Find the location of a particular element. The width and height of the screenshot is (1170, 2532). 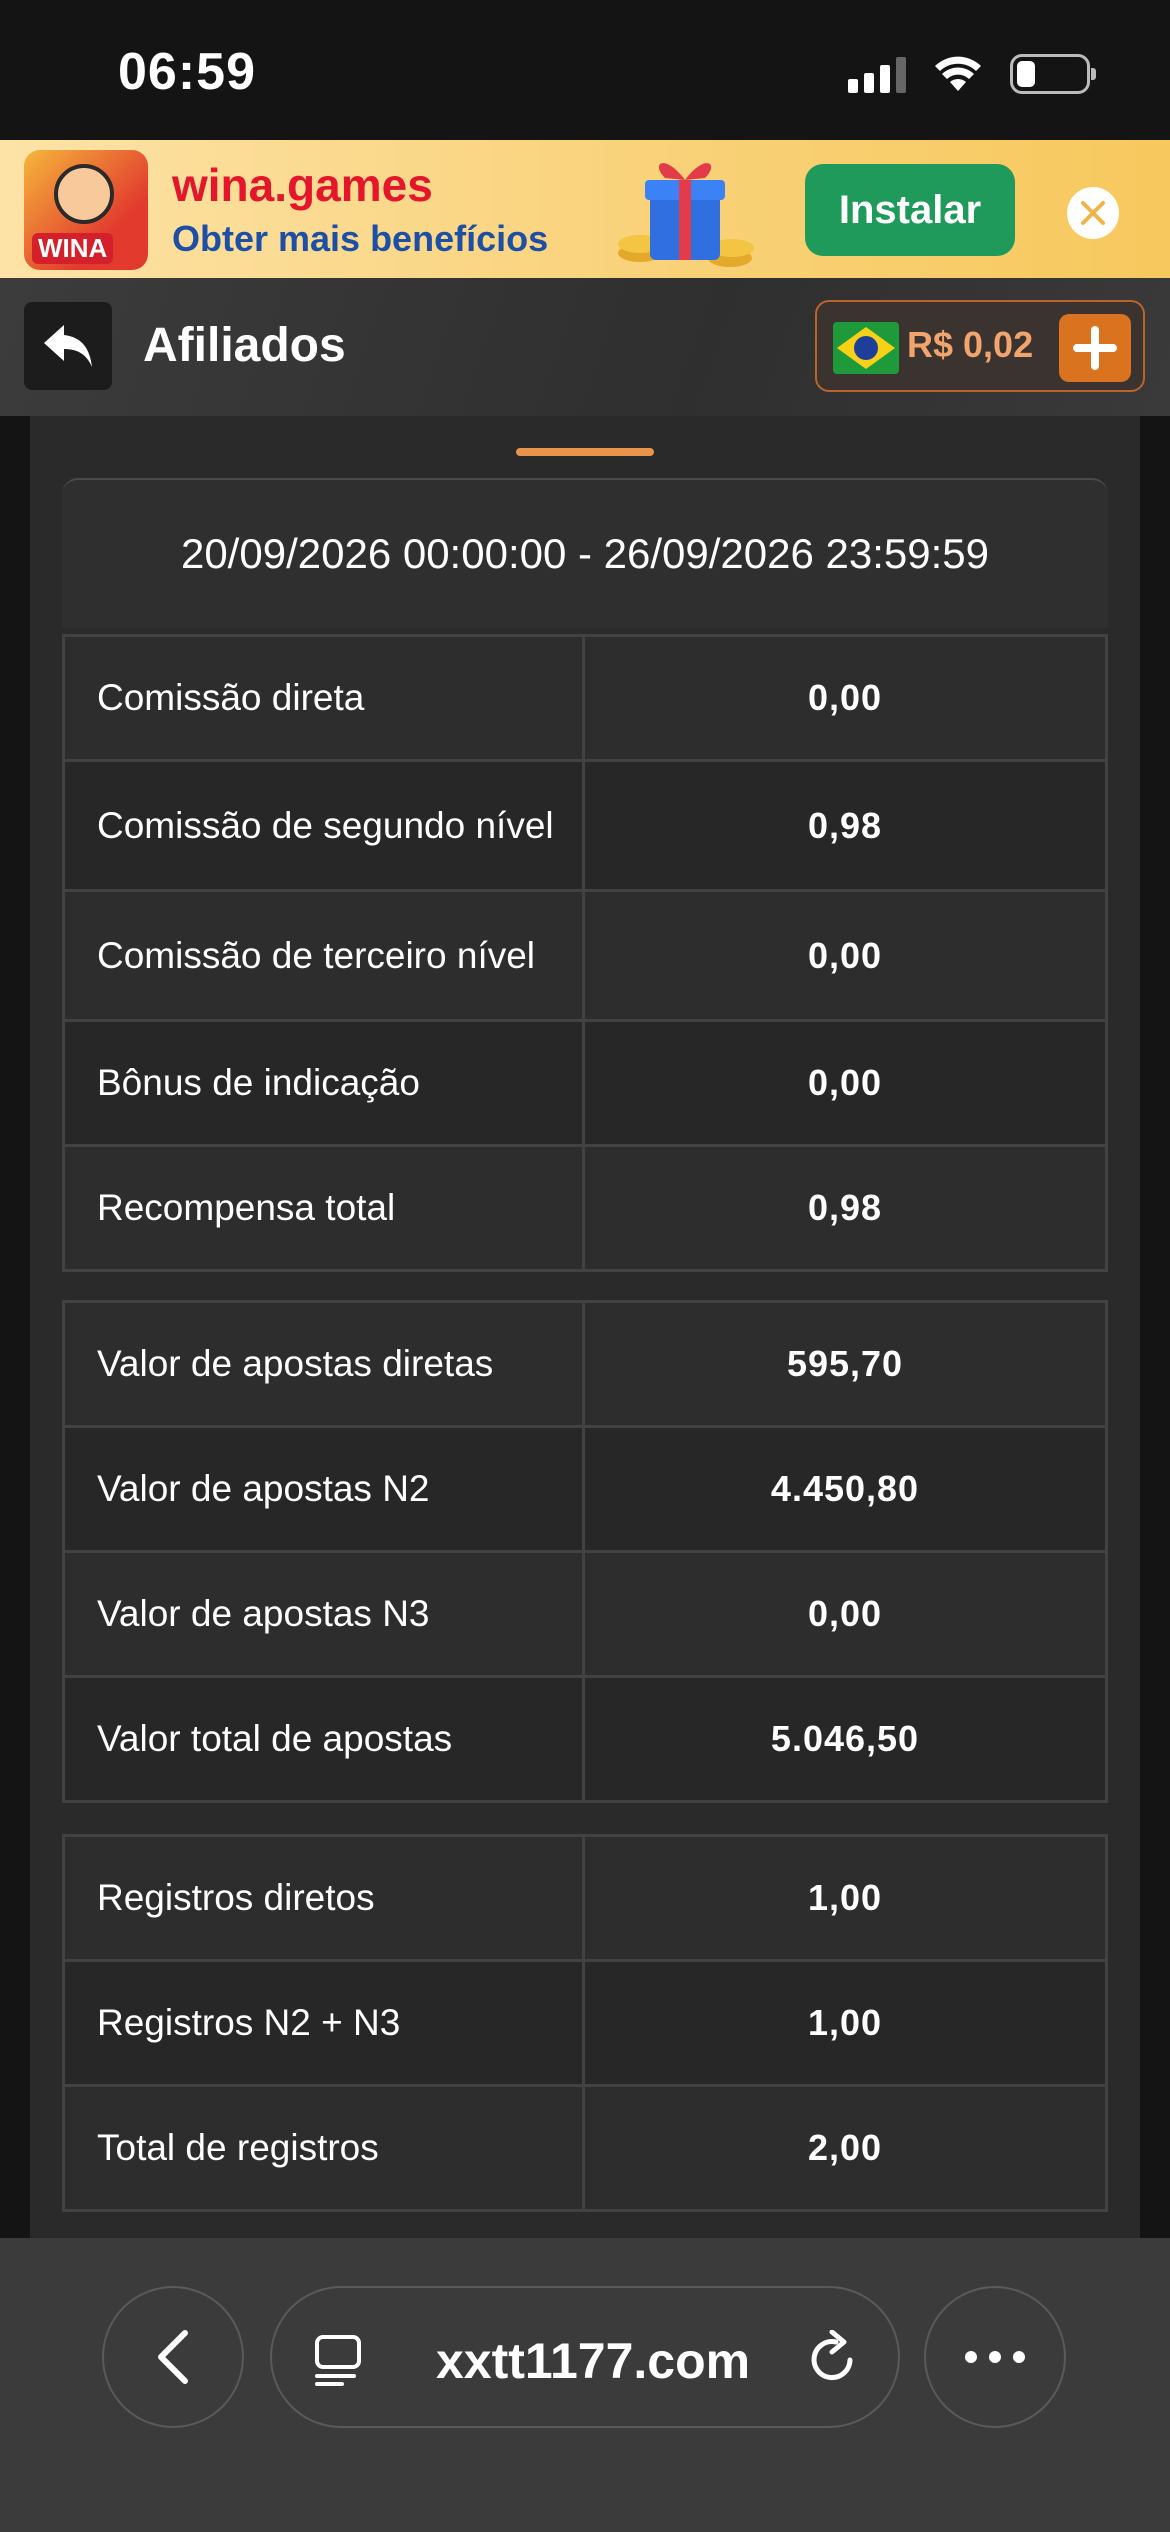

table-row: Registros N2 + N3 1,00 is located at coordinates (585, 2023).